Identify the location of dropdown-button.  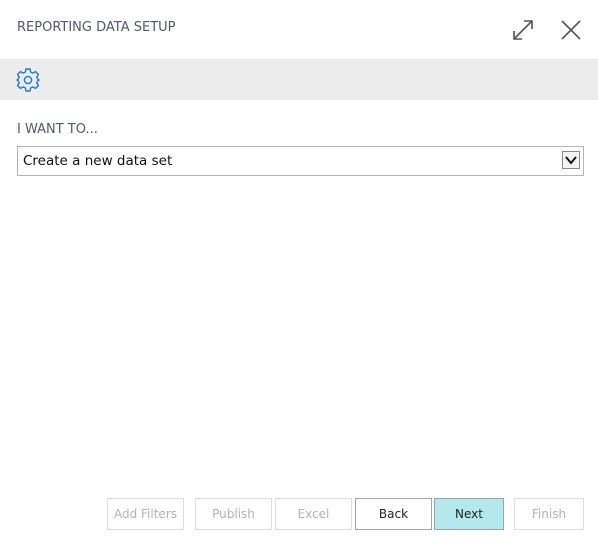
(571, 160).